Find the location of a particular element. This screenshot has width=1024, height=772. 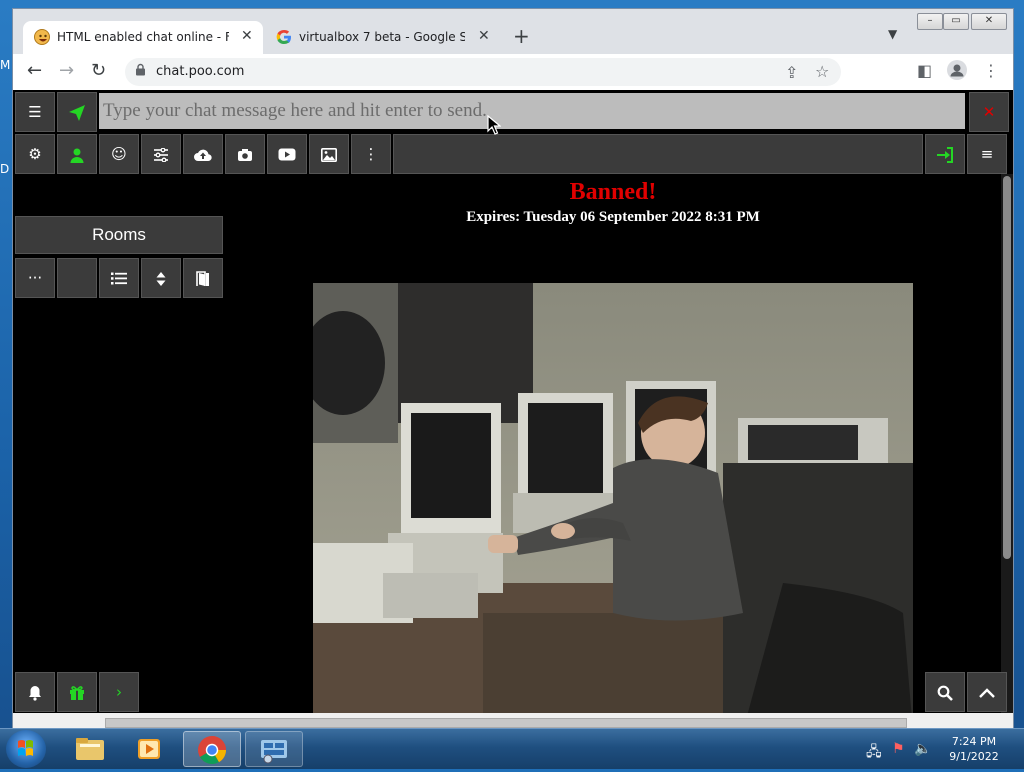

room-list-icon is located at coordinates (119, 278).